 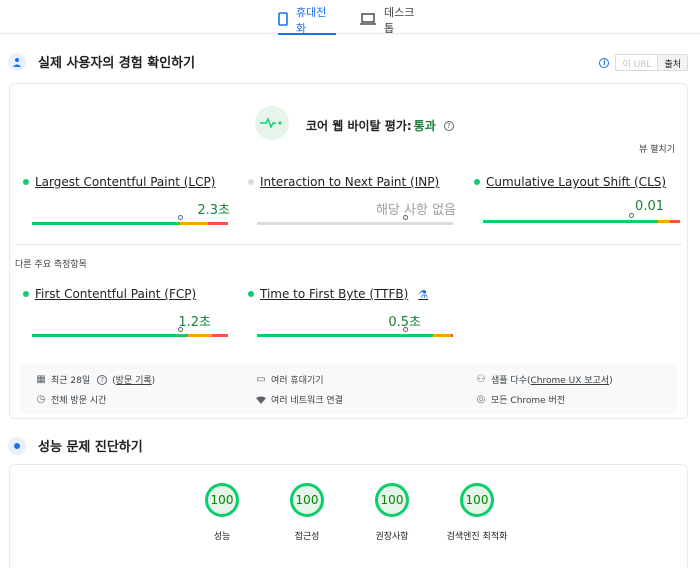 I want to click on cwv-assessment: 코어 웹 바이탈 평가: 통과 ?, so click(x=380, y=125).